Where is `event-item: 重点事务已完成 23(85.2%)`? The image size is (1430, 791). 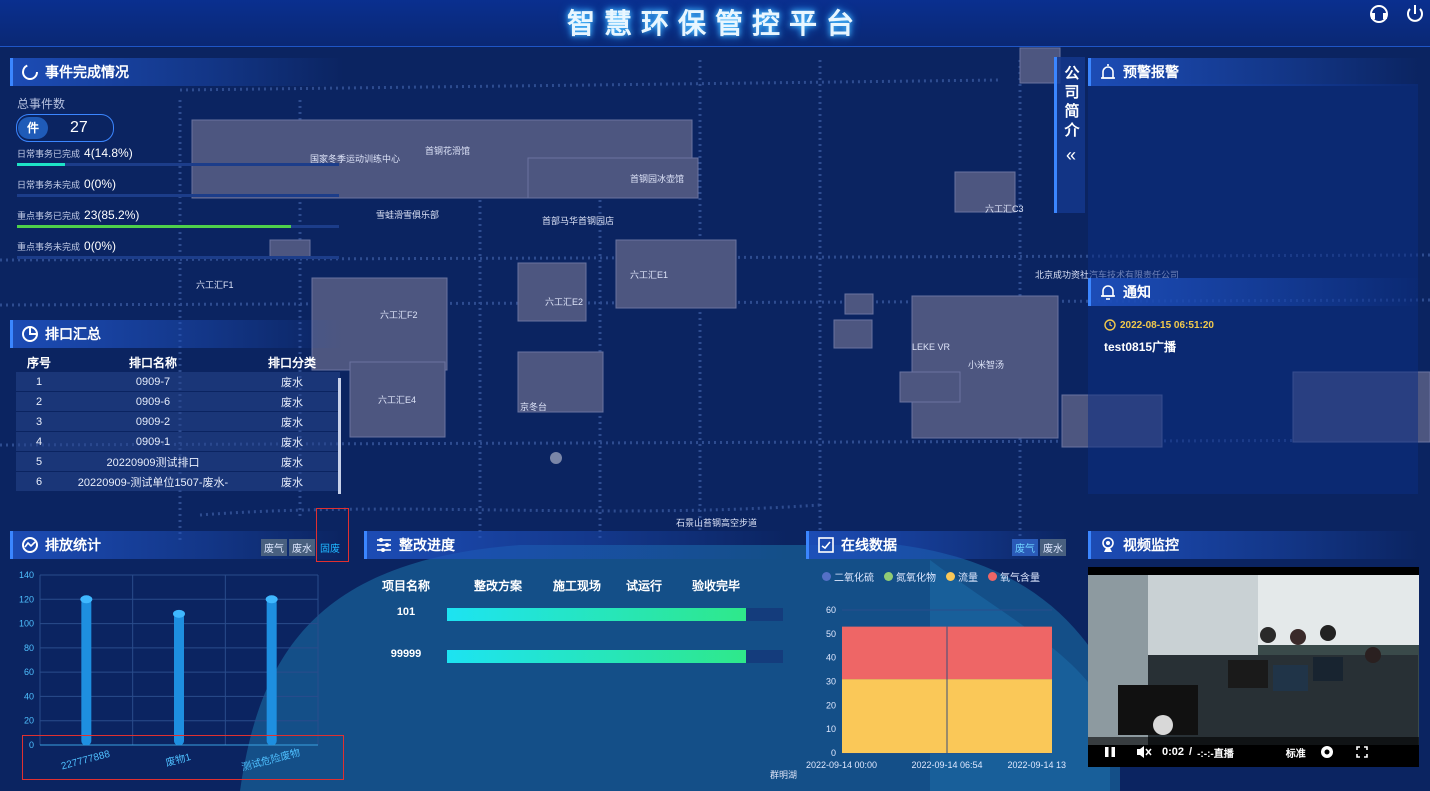 event-item: 重点事务已完成 23(85.2%) is located at coordinates (178, 218).